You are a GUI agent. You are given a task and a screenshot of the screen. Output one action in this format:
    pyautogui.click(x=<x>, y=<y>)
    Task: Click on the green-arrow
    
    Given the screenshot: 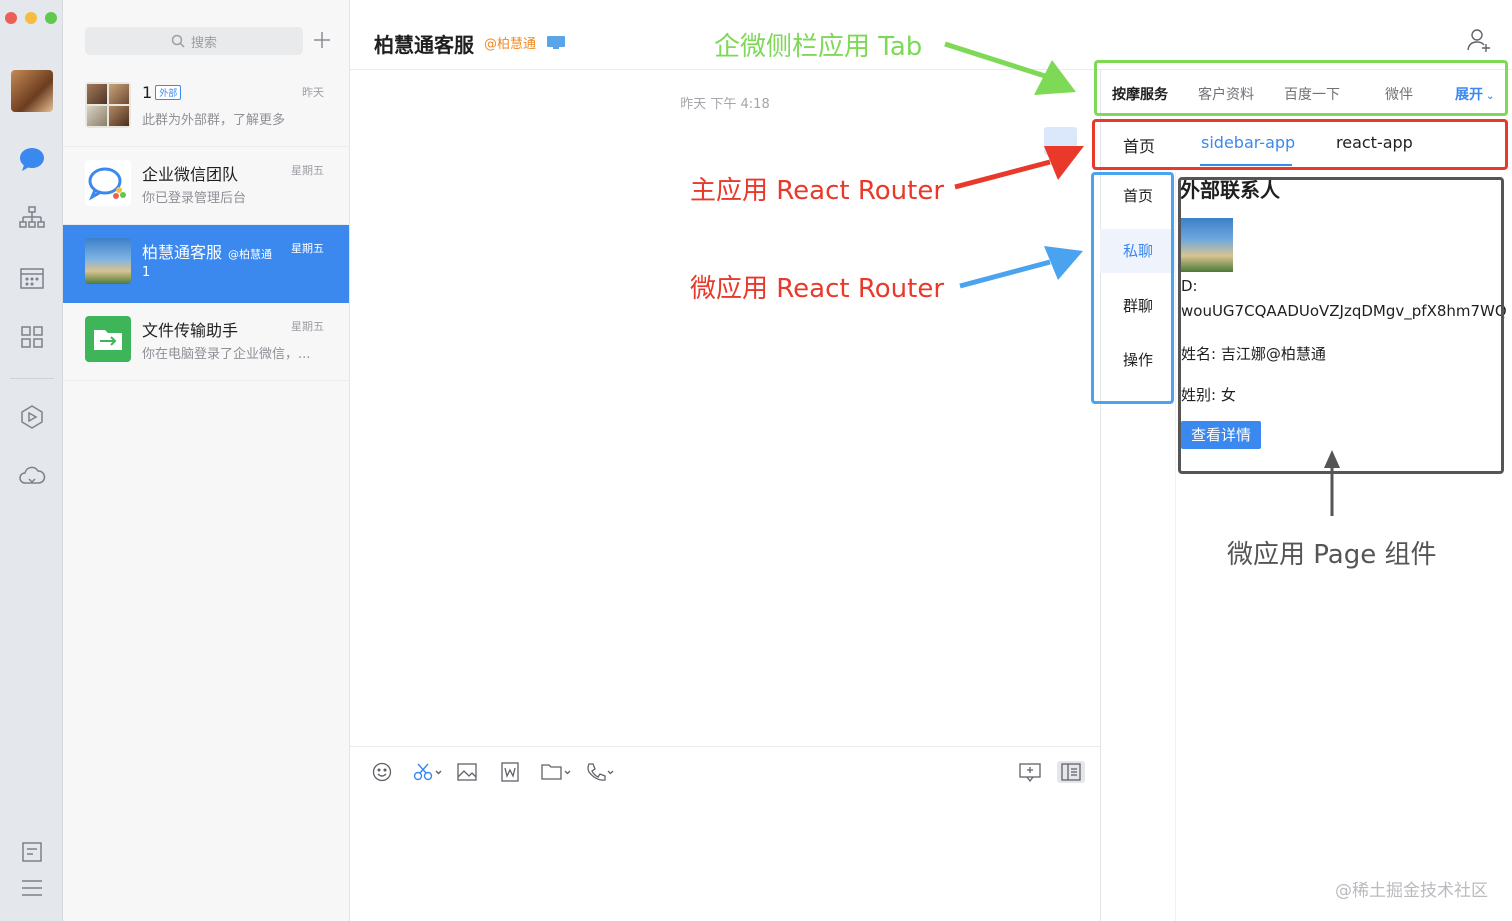 What is the action you would take?
    pyautogui.click(x=1010, y=68)
    